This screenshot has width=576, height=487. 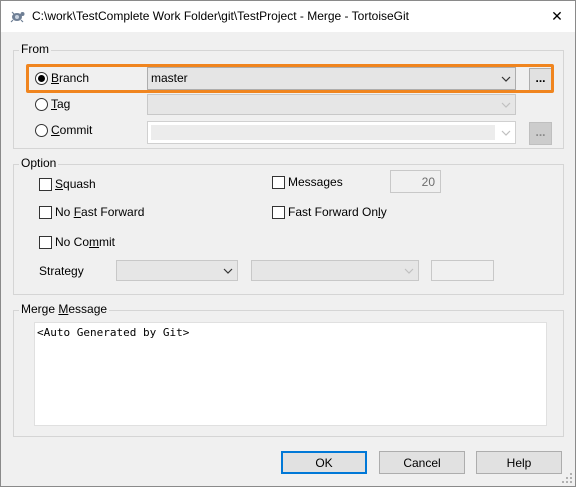 What do you see at coordinates (422, 462) in the screenshot?
I see `cancel-button: Cancel` at bounding box center [422, 462].